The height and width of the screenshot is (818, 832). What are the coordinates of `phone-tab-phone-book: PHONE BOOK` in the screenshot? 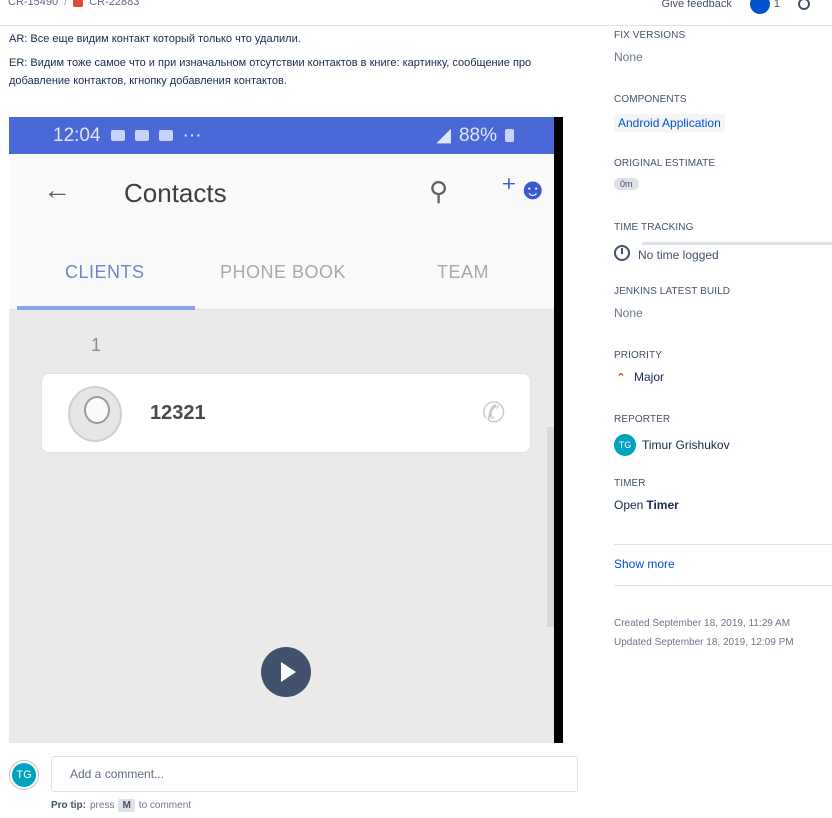 It's located at (283, 272).